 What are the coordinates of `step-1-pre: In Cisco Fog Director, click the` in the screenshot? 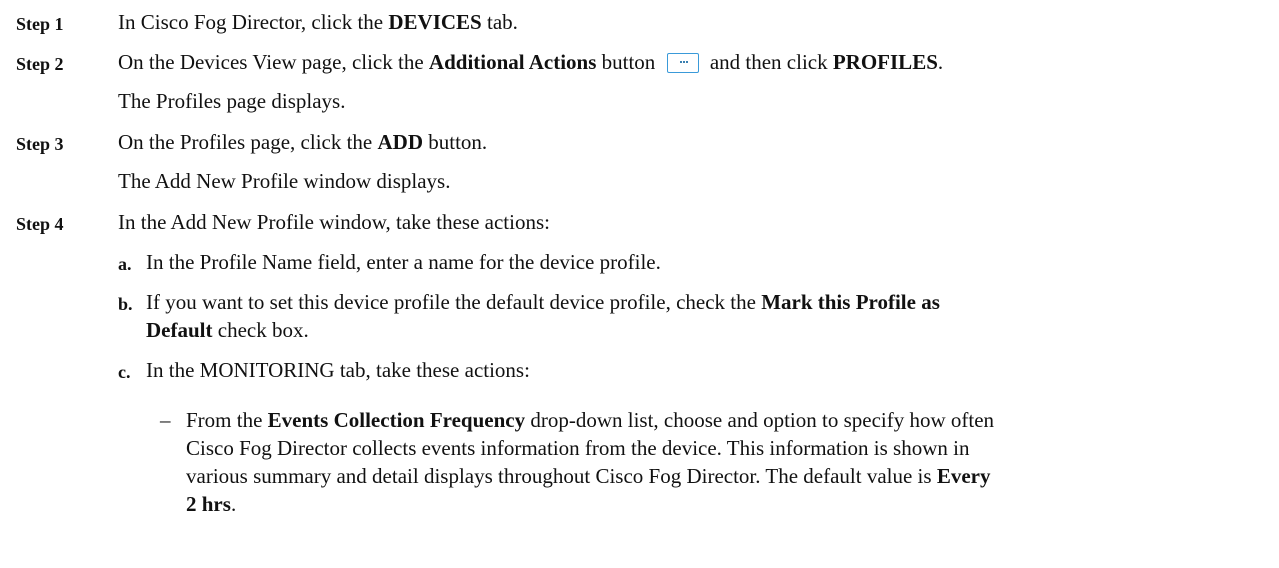 It's located at (253, 22).